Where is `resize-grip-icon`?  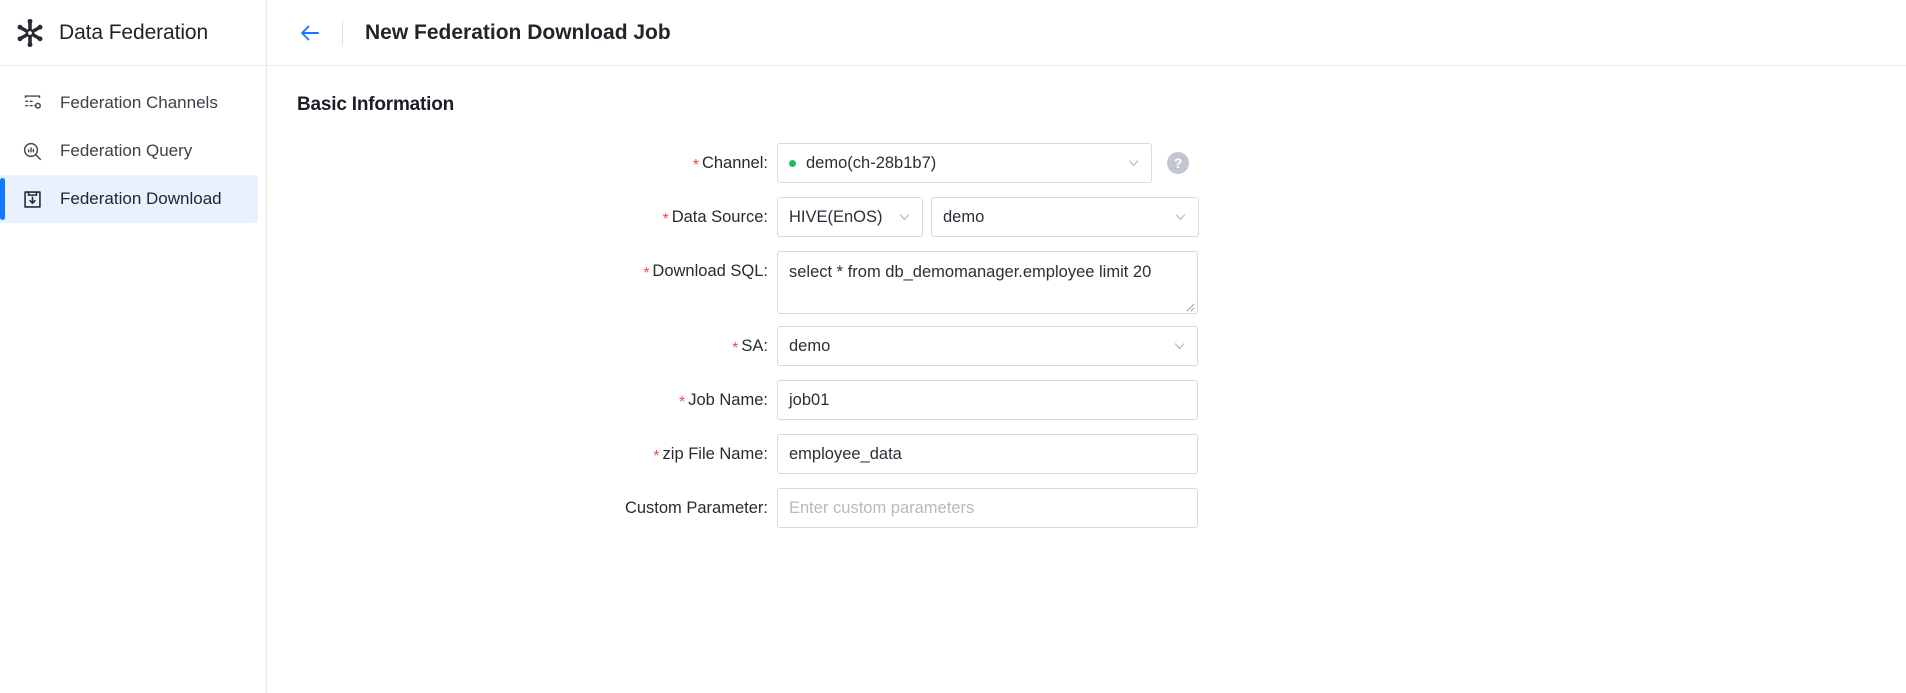 resize-grip-icon is located at coordinates (1189, 306).